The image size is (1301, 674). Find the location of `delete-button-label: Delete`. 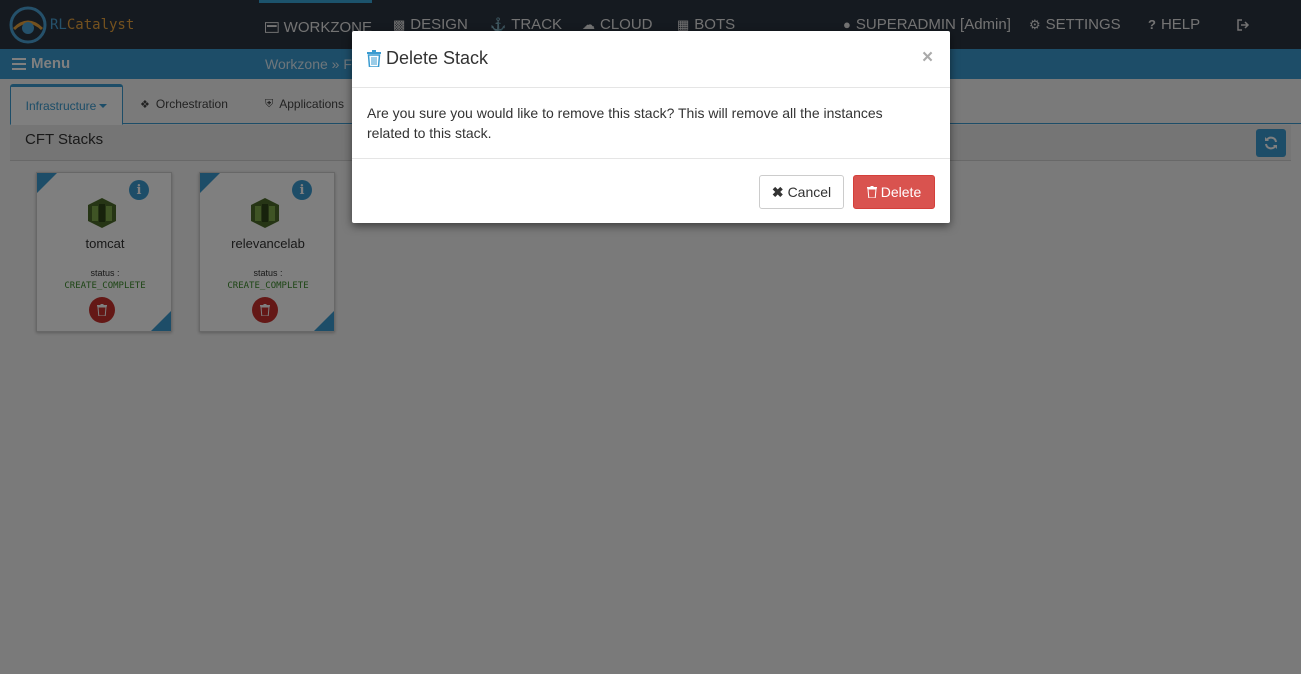

delete-button-label: Delete is located at coordinates (901, 192).